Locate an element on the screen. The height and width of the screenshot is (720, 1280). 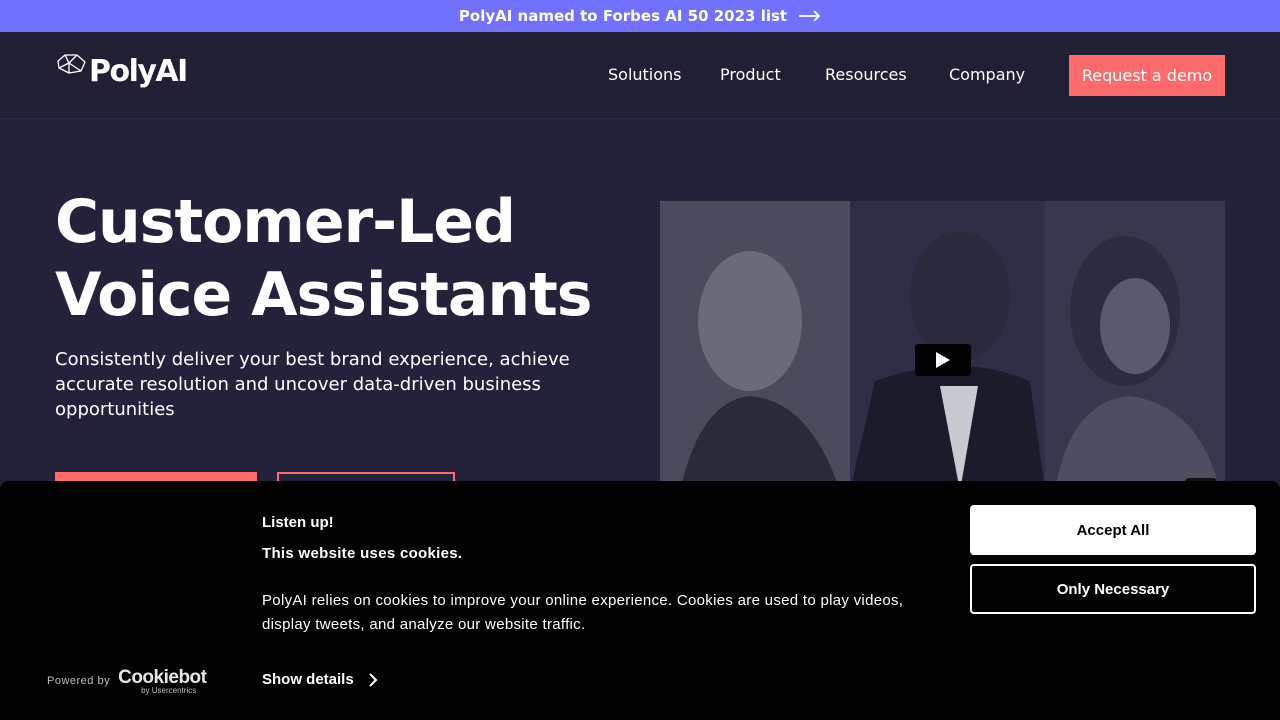
nav-company: Company is located at coordinates (987, 74).